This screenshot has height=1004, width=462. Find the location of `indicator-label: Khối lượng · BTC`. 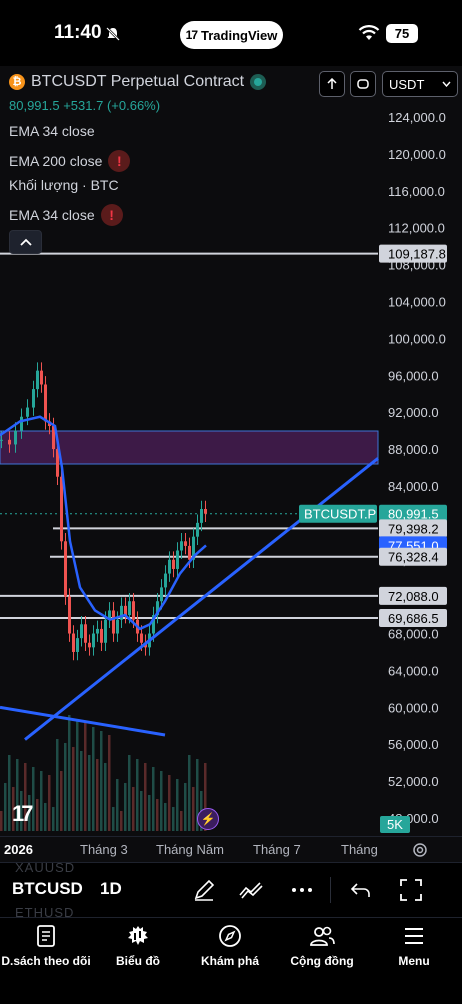

indicator-label: Khối lượng · BTC is located at coordinates (64, 185).